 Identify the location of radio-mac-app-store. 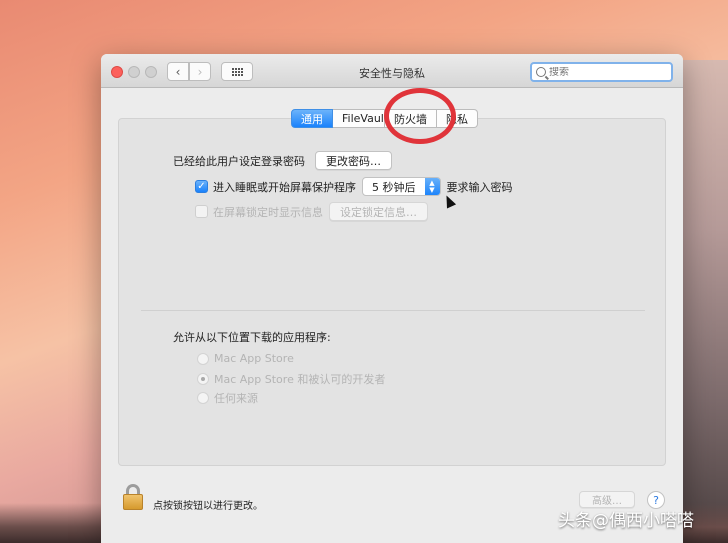
(203, 358).